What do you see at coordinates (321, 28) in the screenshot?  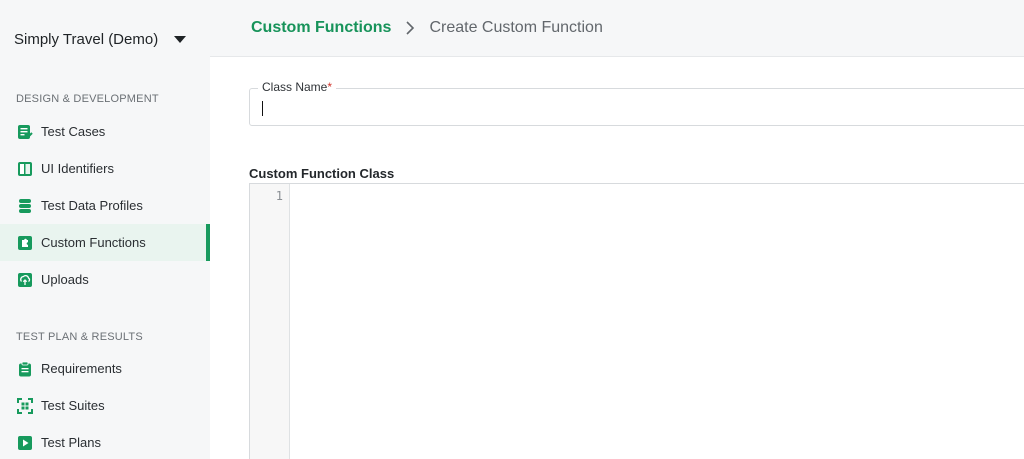 I see `breadcrumb-parent-link: Custom Functions` at bounding box center [321, 28].